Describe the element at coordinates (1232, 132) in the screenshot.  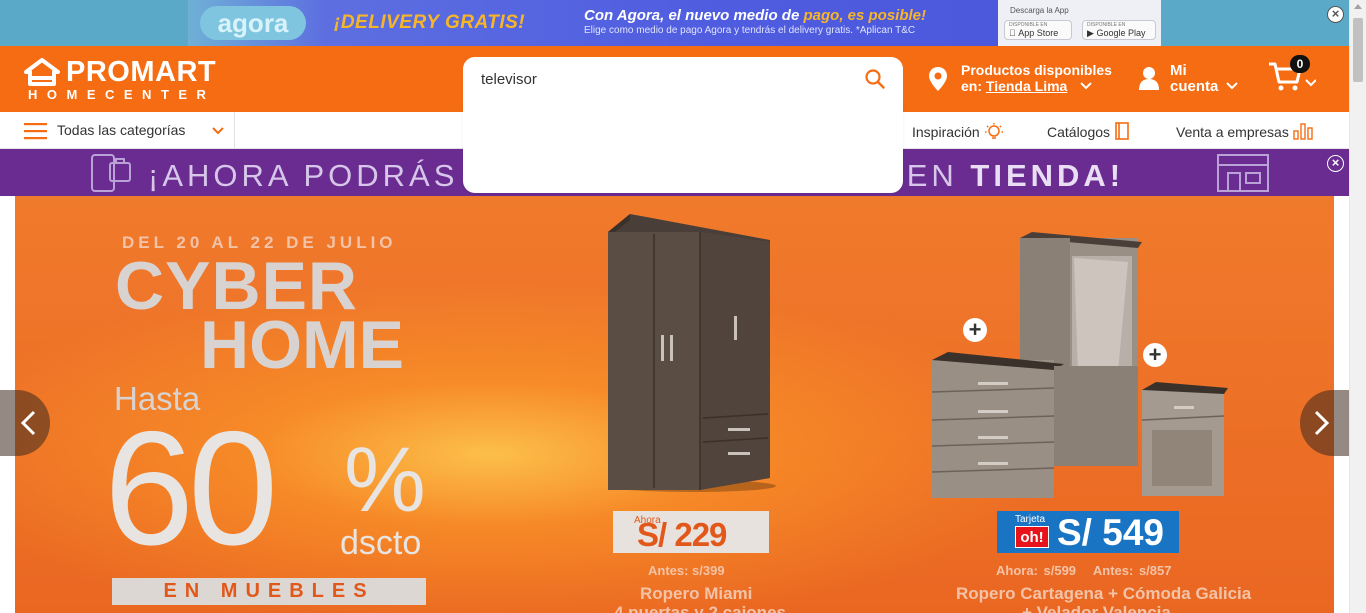
I see `nav-business-label: Venta a empresas` at that location.